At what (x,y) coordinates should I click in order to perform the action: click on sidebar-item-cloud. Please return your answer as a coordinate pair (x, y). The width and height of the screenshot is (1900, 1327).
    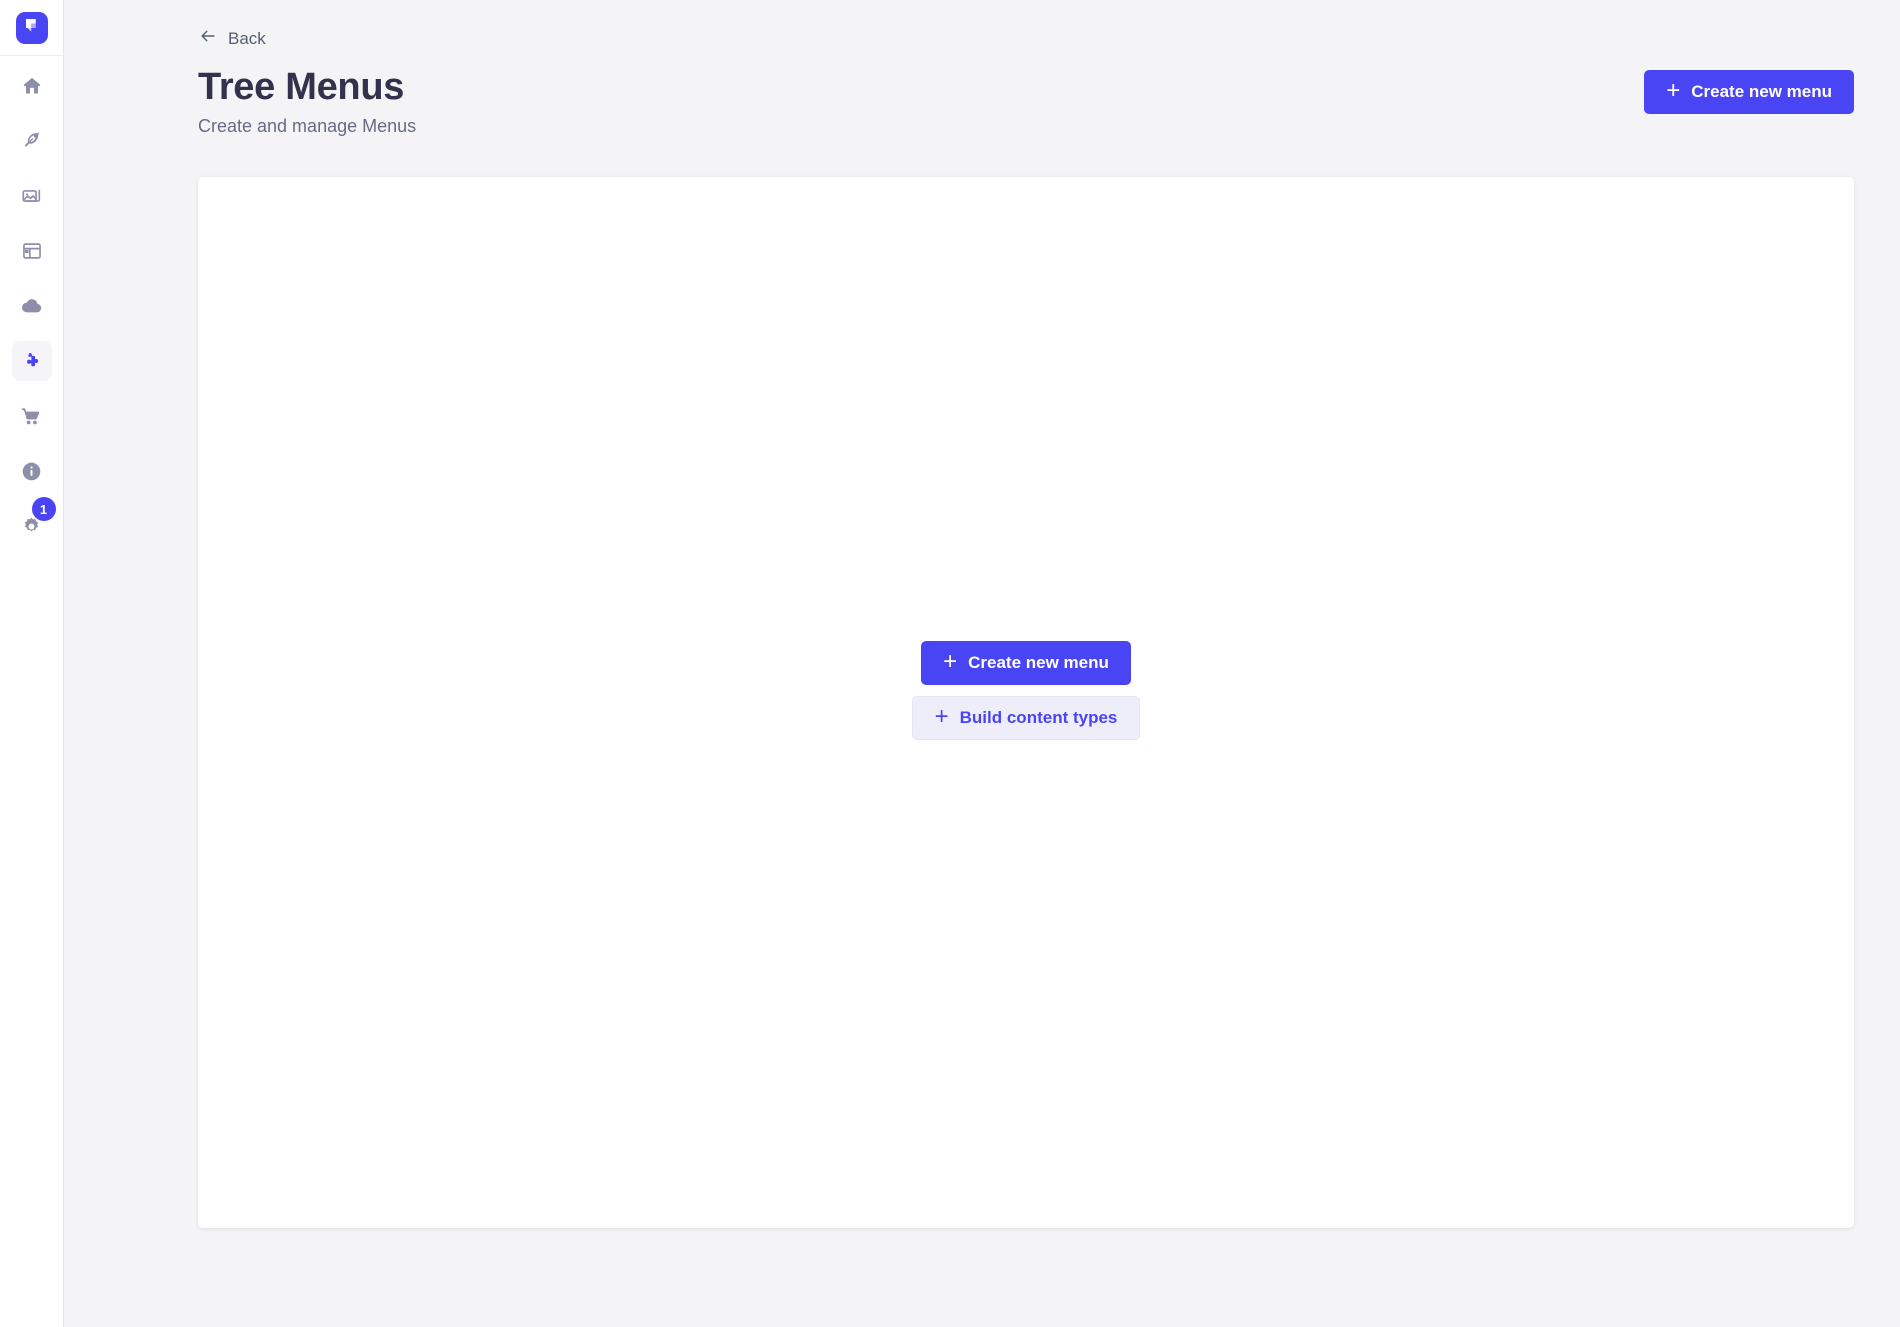
    Looking at the image, I should click on (32, 306).